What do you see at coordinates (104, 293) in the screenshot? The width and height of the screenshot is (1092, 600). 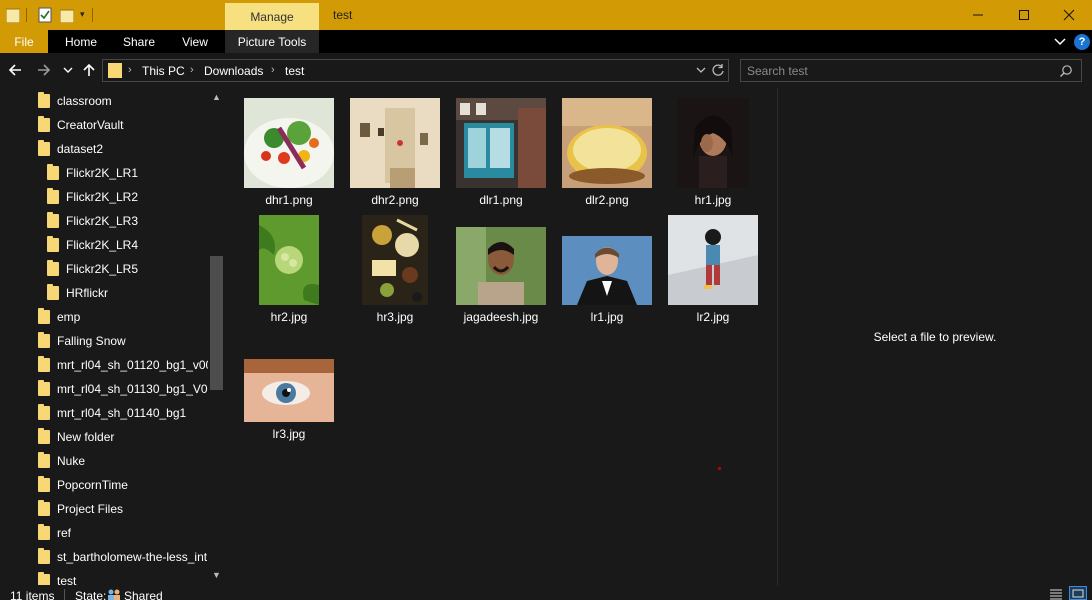 I see `sidebar-item: HRflickr` at bounding box center [104, 293].